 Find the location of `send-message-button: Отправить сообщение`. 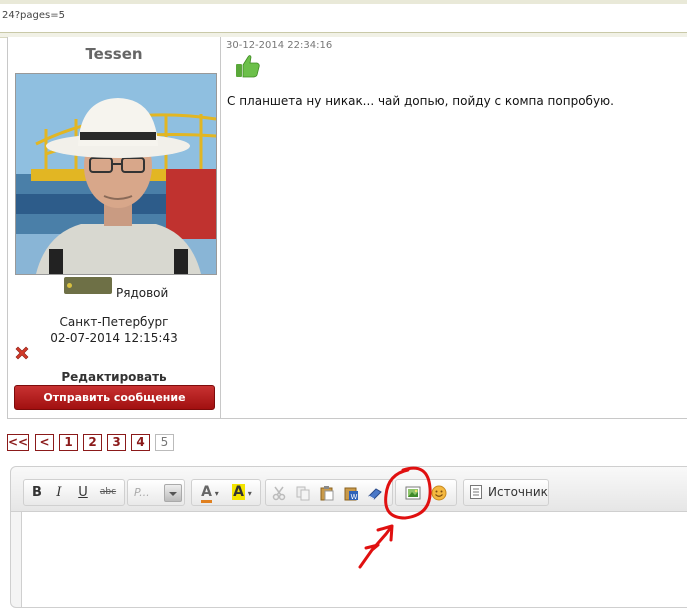

send-message-button: Отправить сообщение is located at coordinates (114, 397).